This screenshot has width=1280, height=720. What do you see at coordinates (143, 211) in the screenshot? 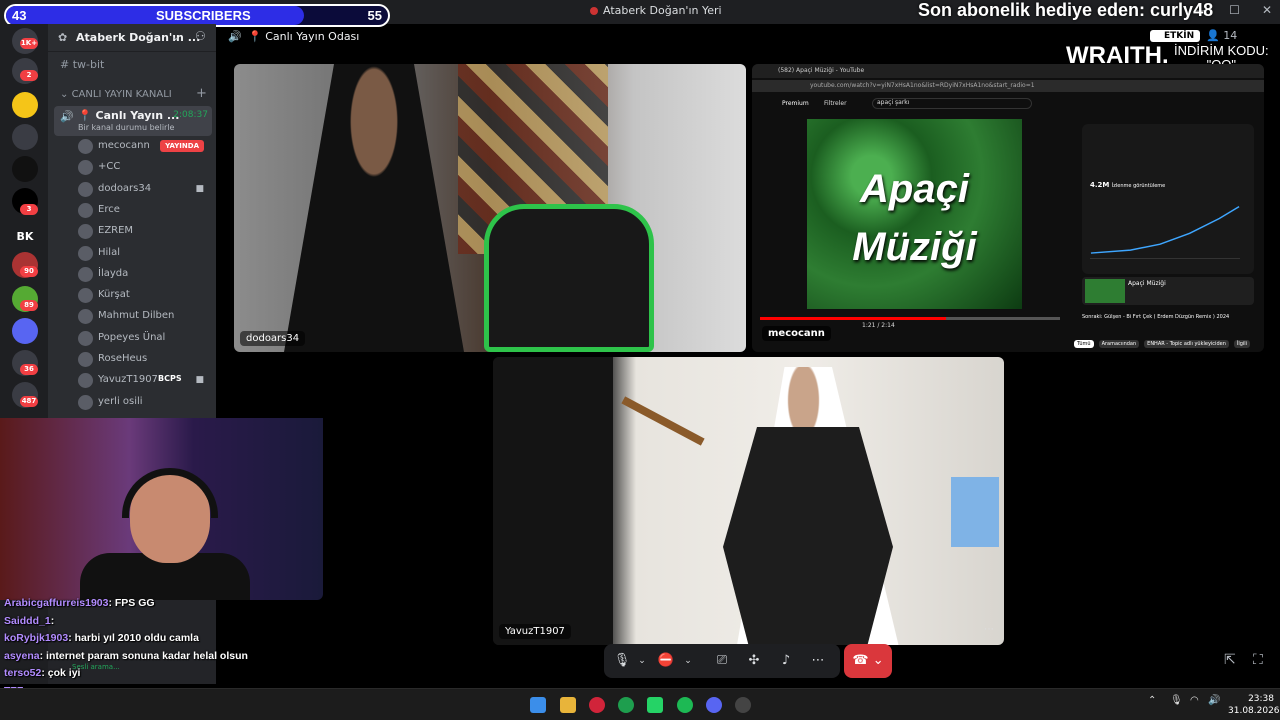
I see `voice-member: Erce` at bounding box center [143, 211].